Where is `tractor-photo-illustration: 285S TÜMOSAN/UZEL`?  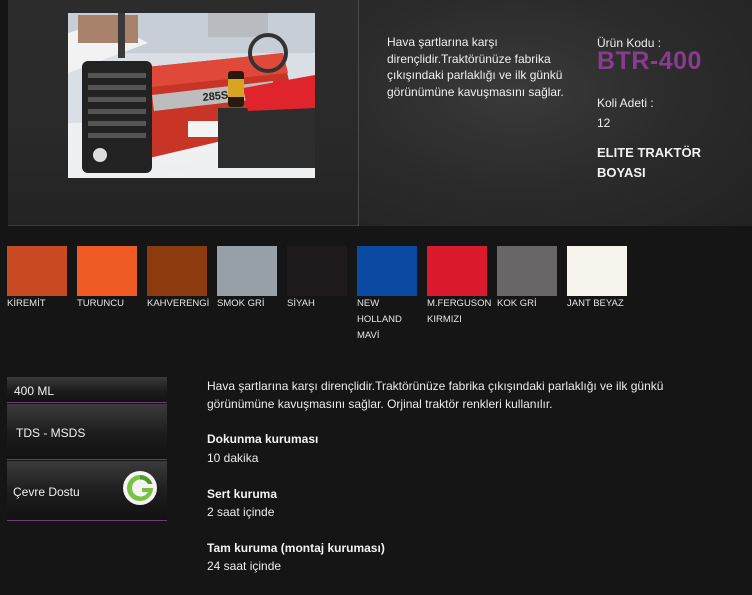 tractor-photo-illustration: 285S TÜMOSAN/UZEL is located at coordinates (191, 95).